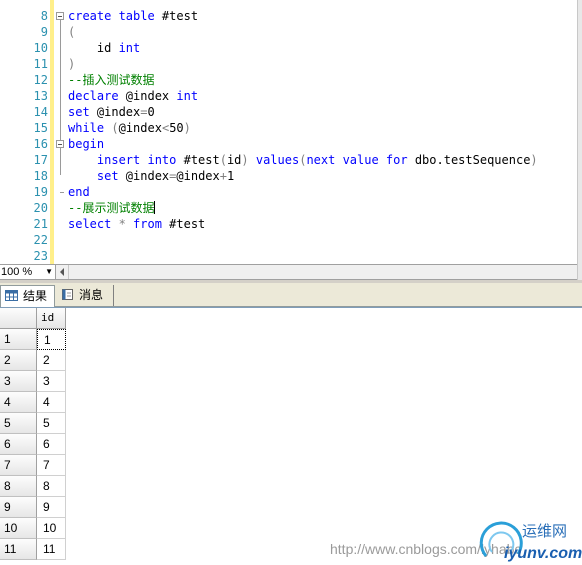  Describe the element at coordinates (91, 295) in the screenshot. I see `tab-messages-label: 消息` at that location.